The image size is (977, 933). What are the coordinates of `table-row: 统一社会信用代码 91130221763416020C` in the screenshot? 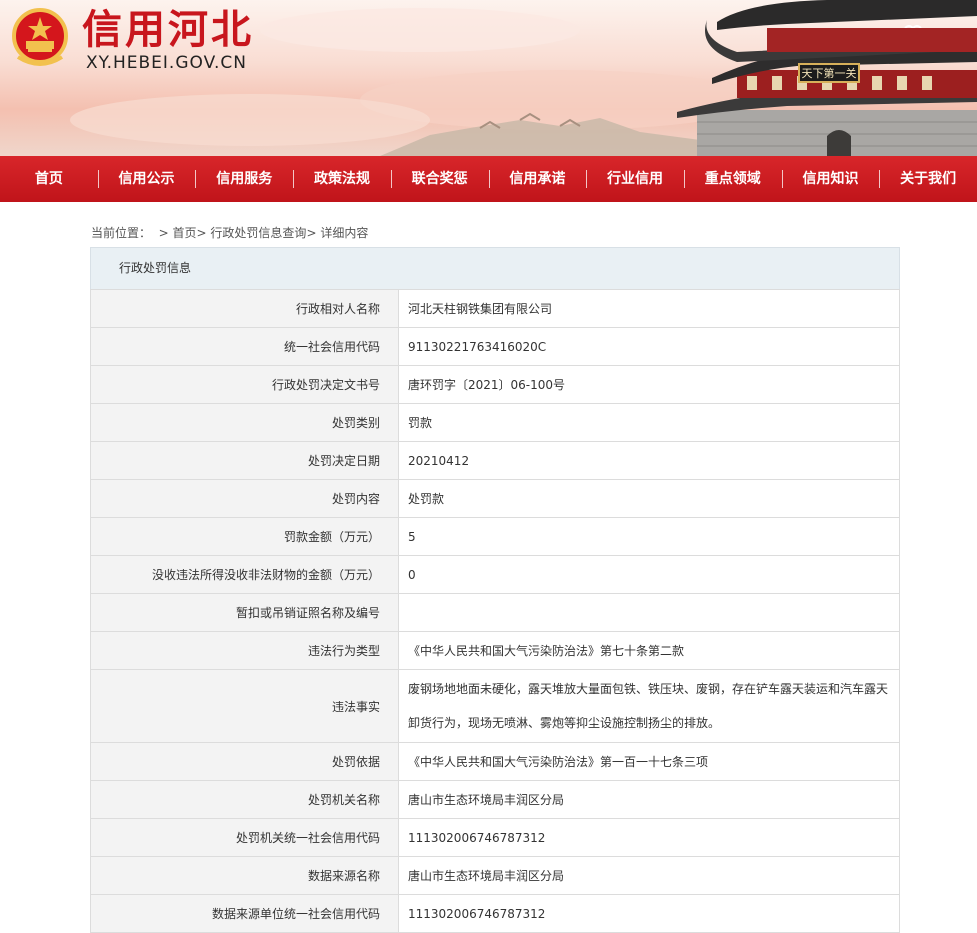 It's located at (495, 346).